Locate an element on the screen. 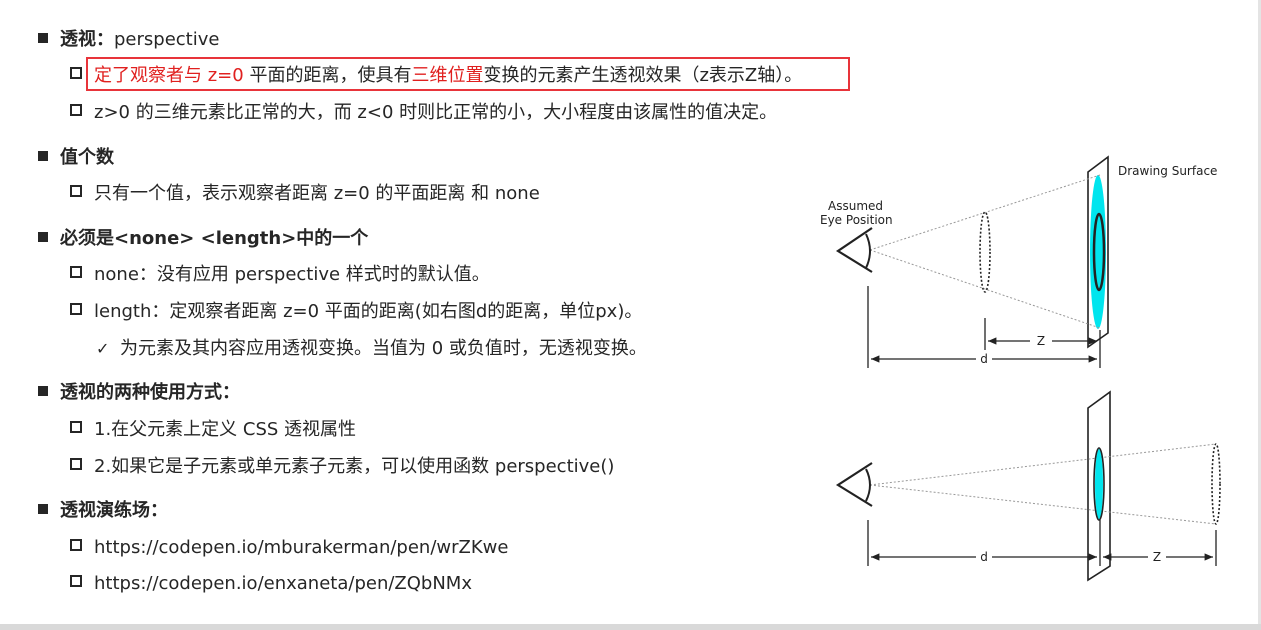 The width and height of the screenshot is (1261, 630). link-text: https://codepen.io/enxaneta/pen/ZQbNMx is located at coordinates (283, 583).